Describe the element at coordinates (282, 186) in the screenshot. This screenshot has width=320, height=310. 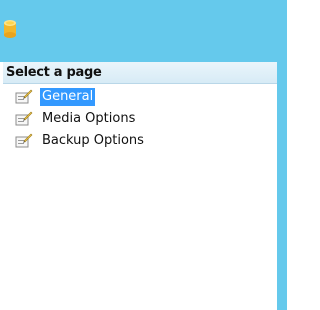
I see `window-right-edge` at that location.